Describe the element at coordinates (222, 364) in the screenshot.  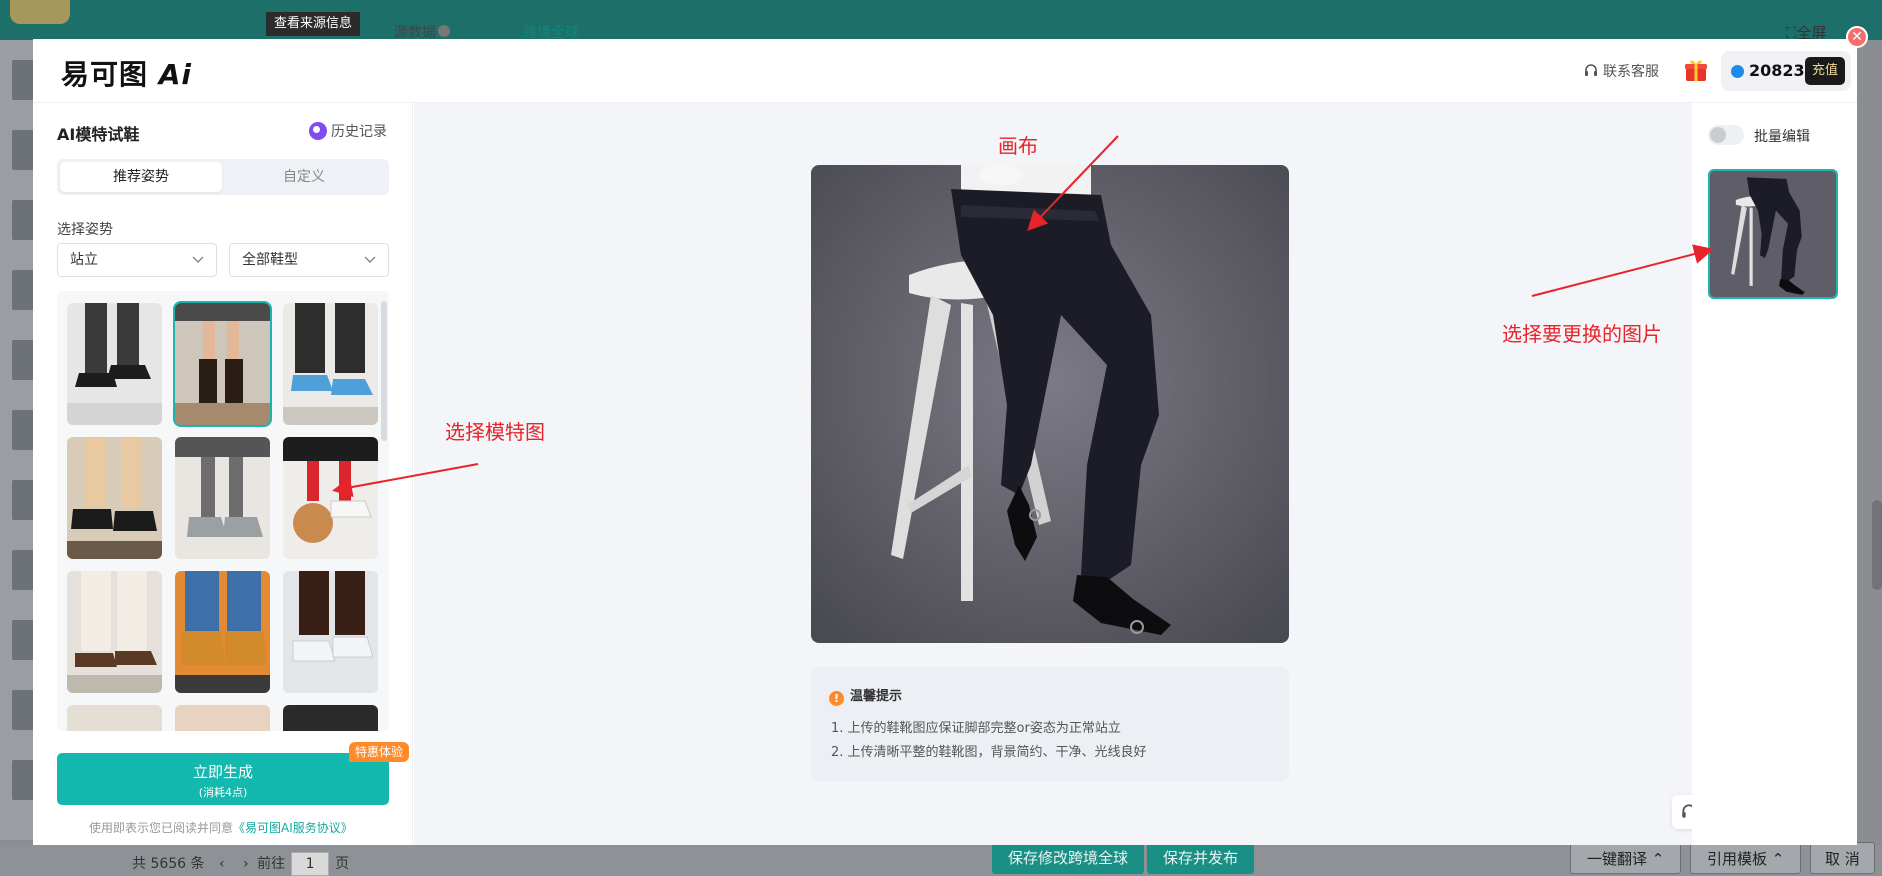
I see `model-thumb-selected` at that location.